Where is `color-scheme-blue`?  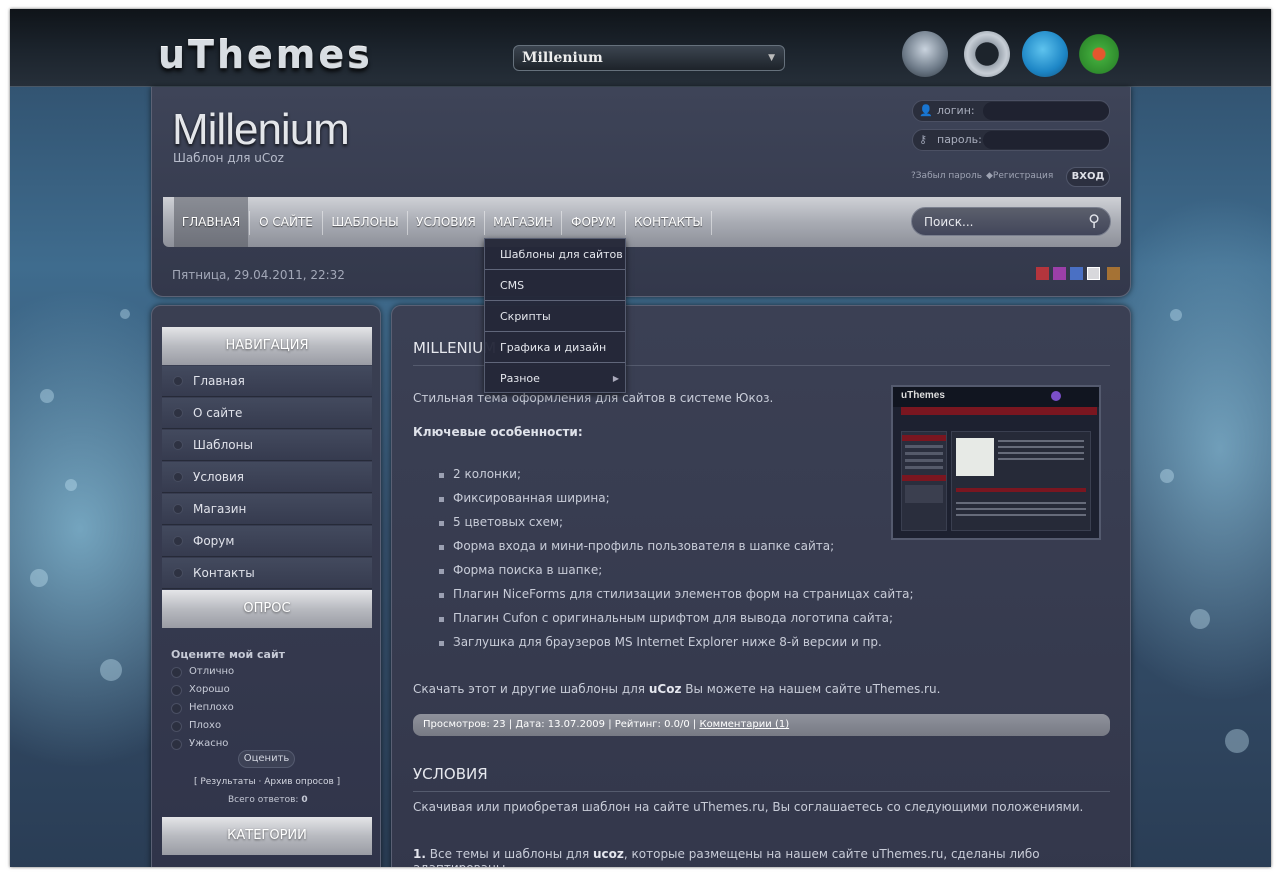 color-scheme-blue is located at coordinates (1076, 273).